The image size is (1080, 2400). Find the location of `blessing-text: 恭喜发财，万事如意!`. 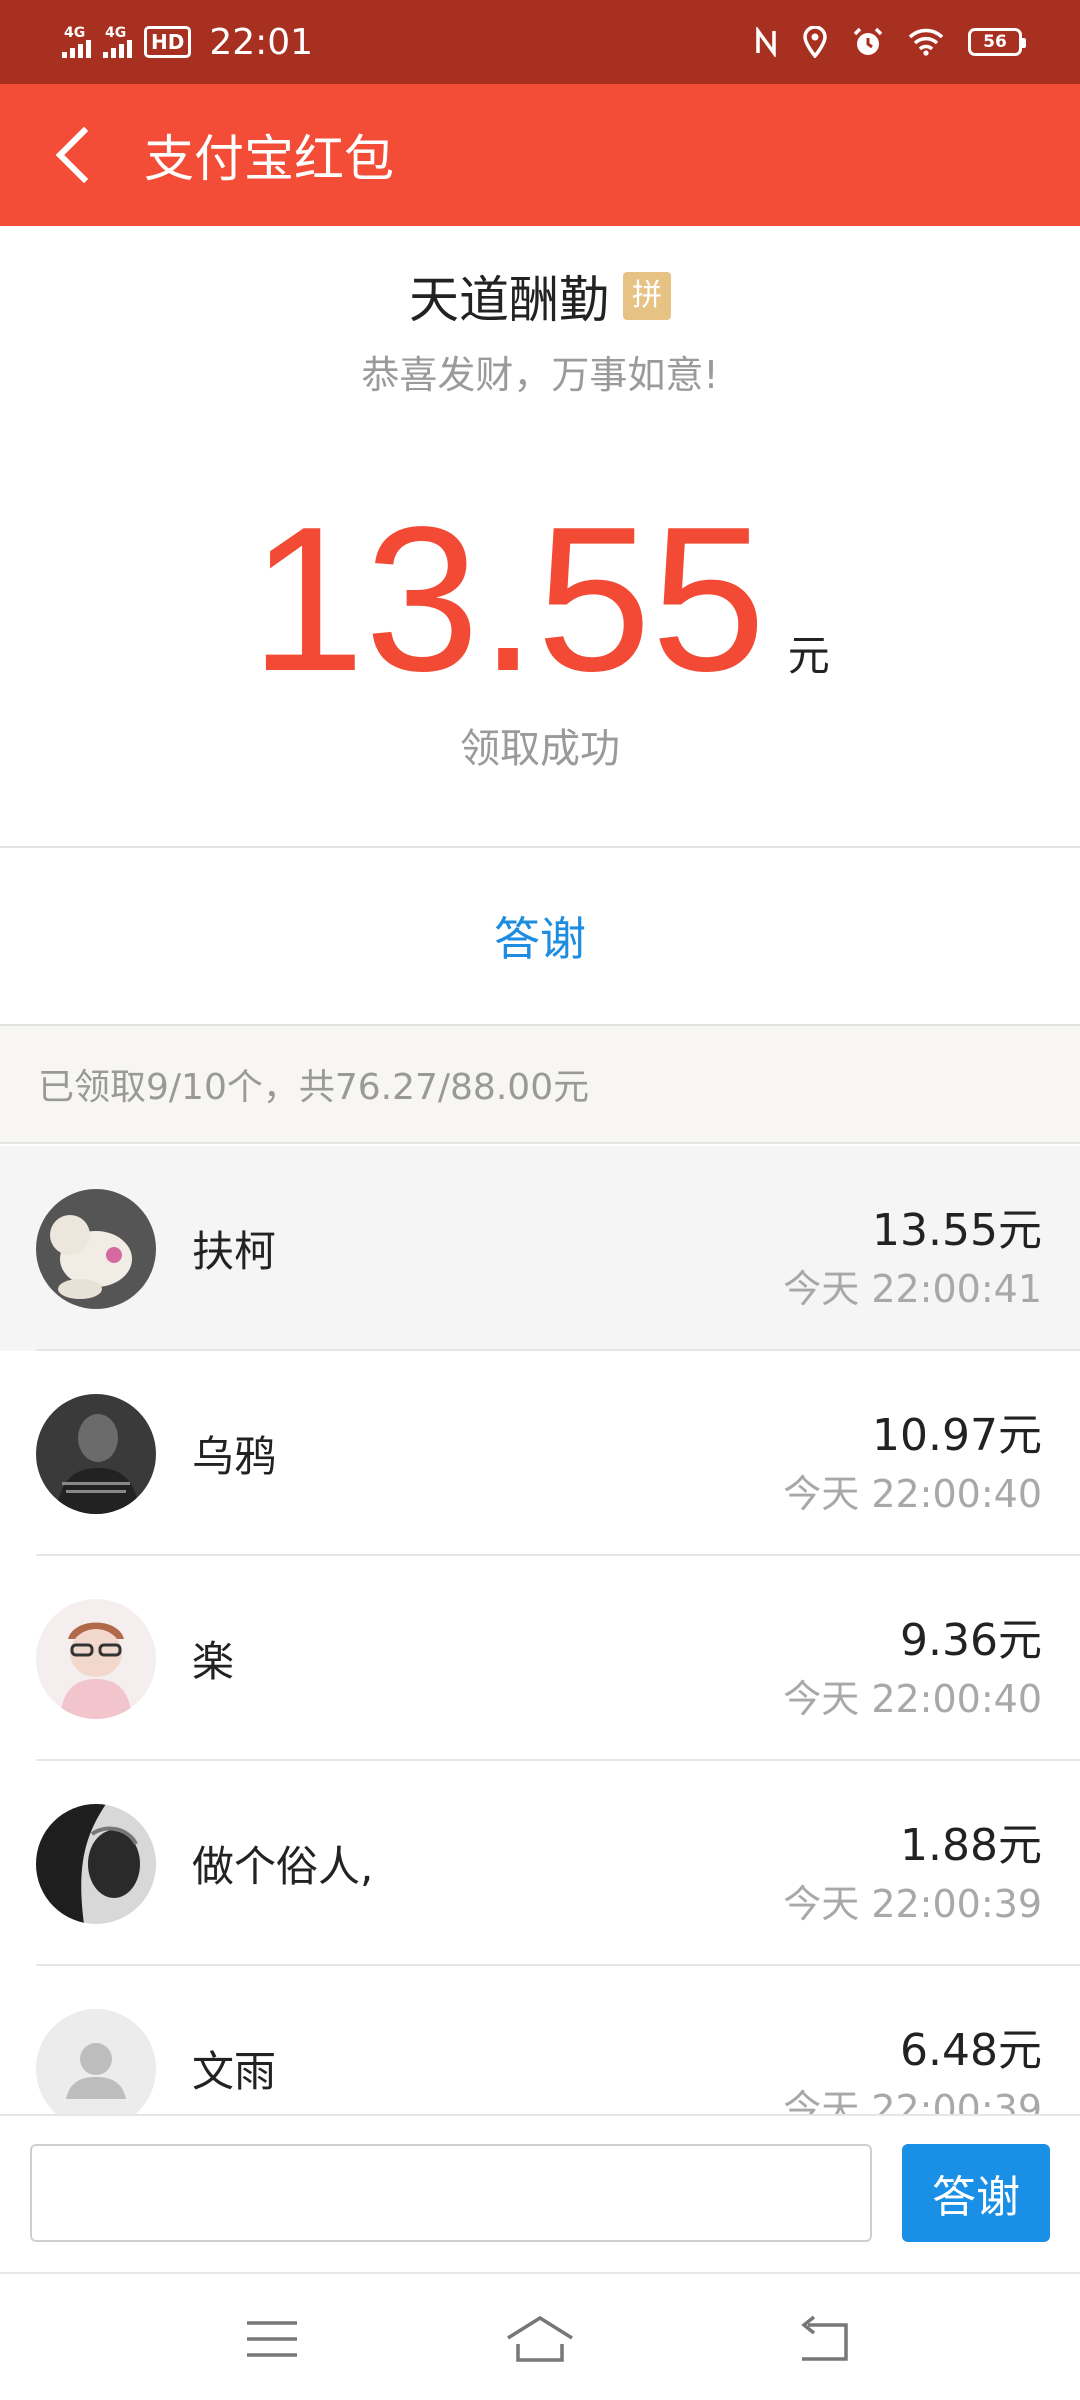

blessing-text: 恭喜发财，万事如意! is located at coordinates (540, 375).